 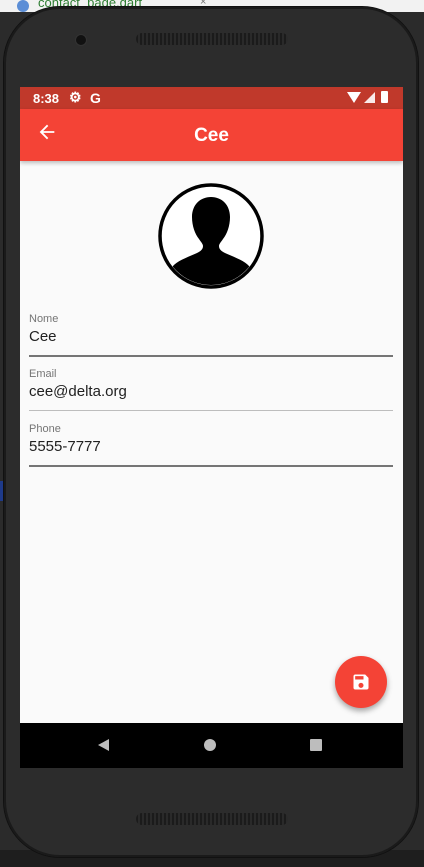 I want to click on email-field-value: cee@delta.org, so click(x=211, y=393).